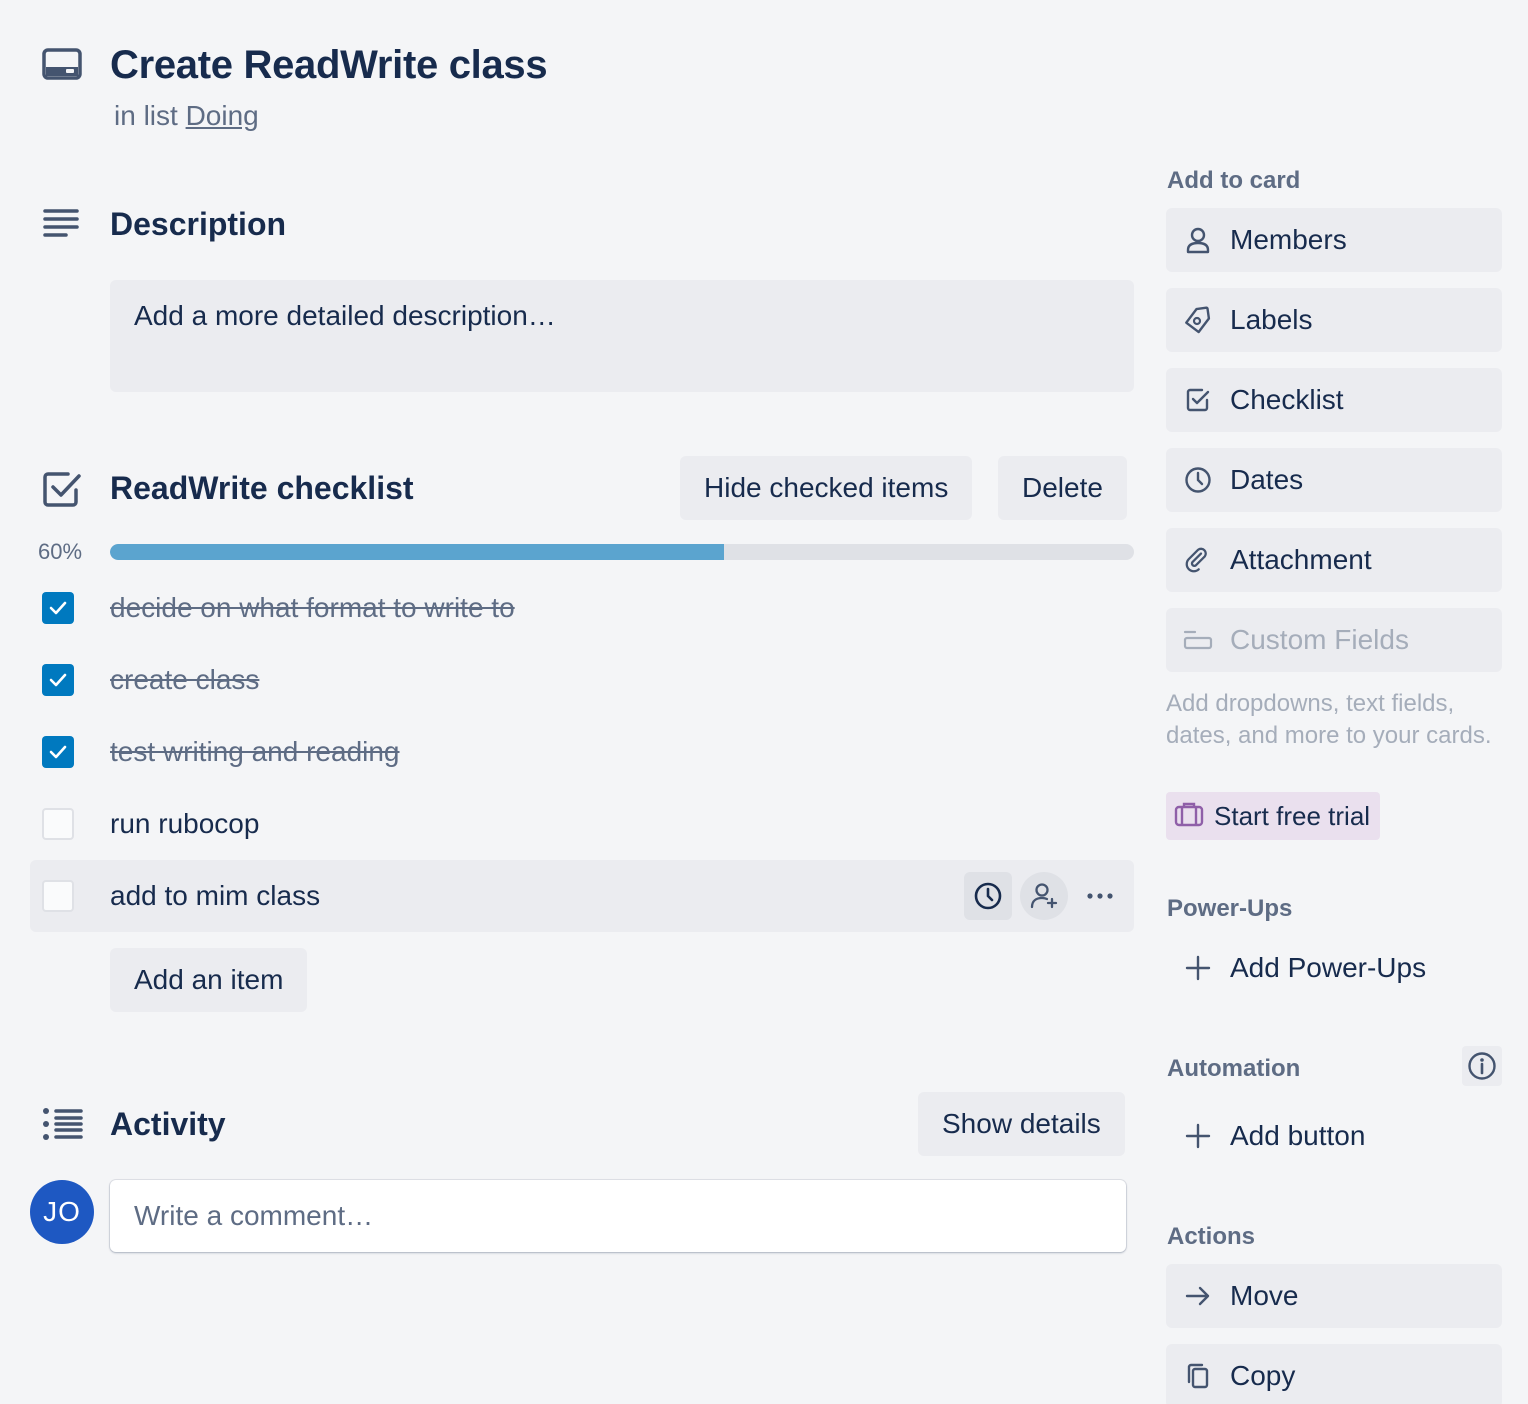 Image resolution: width=1528 pixels, height=1404 pixels. I want to click on copy-icon, so click(1198, 1376).